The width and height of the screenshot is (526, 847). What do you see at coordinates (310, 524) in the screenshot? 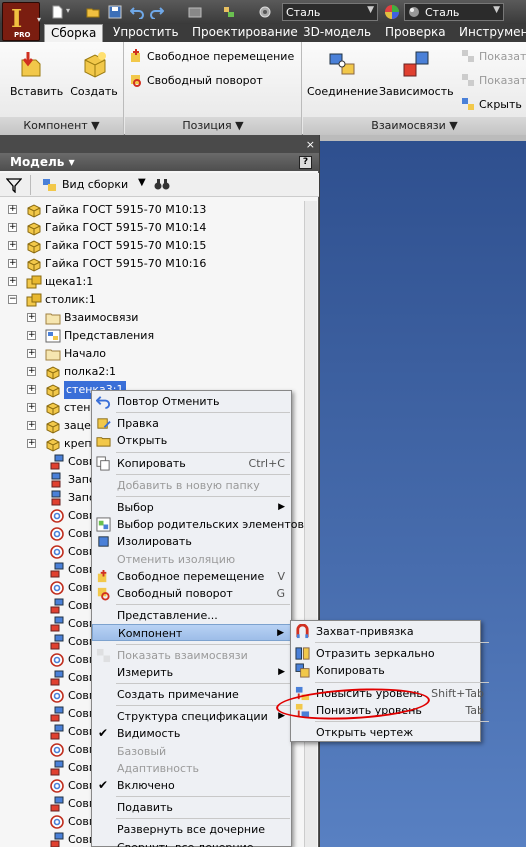
I see `browser-scrollbar` at bounding box center [310, 524].